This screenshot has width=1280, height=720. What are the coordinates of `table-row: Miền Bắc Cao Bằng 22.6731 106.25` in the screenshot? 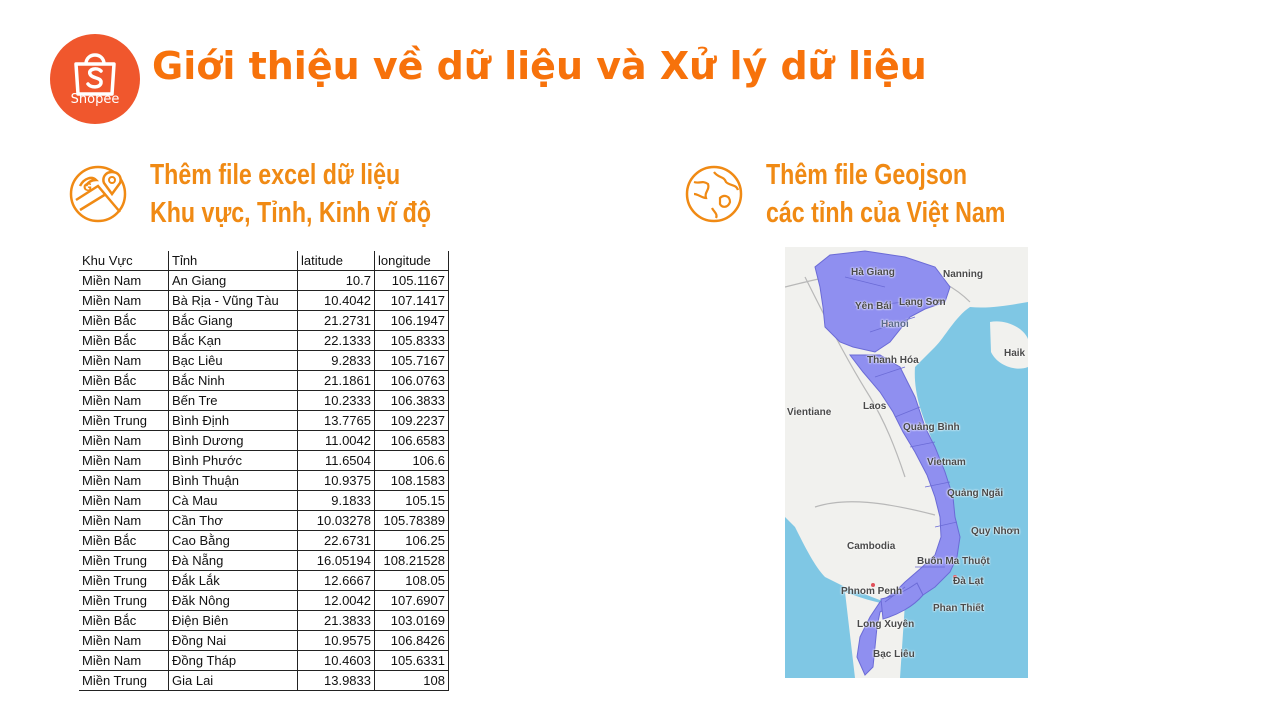 It's located at (264, 540).